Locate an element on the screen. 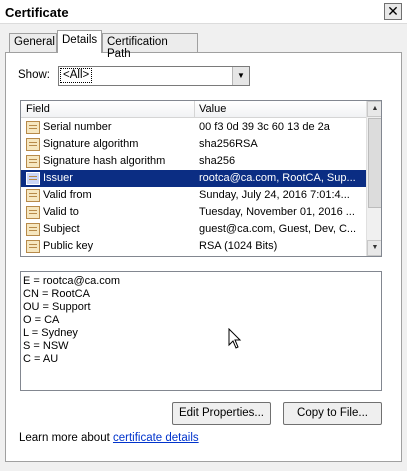  cell-field: Subject is located at coordinates (61, 229).